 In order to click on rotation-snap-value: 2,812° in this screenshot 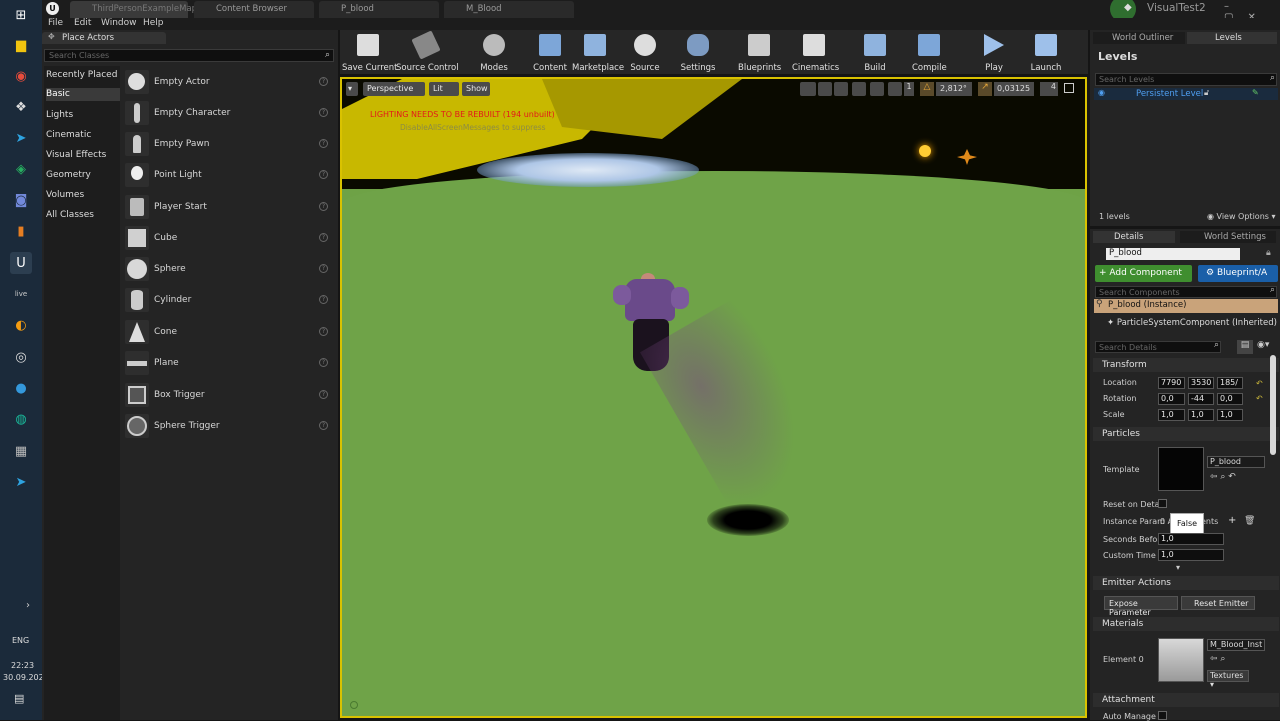, I will do `click(954, 89)`.